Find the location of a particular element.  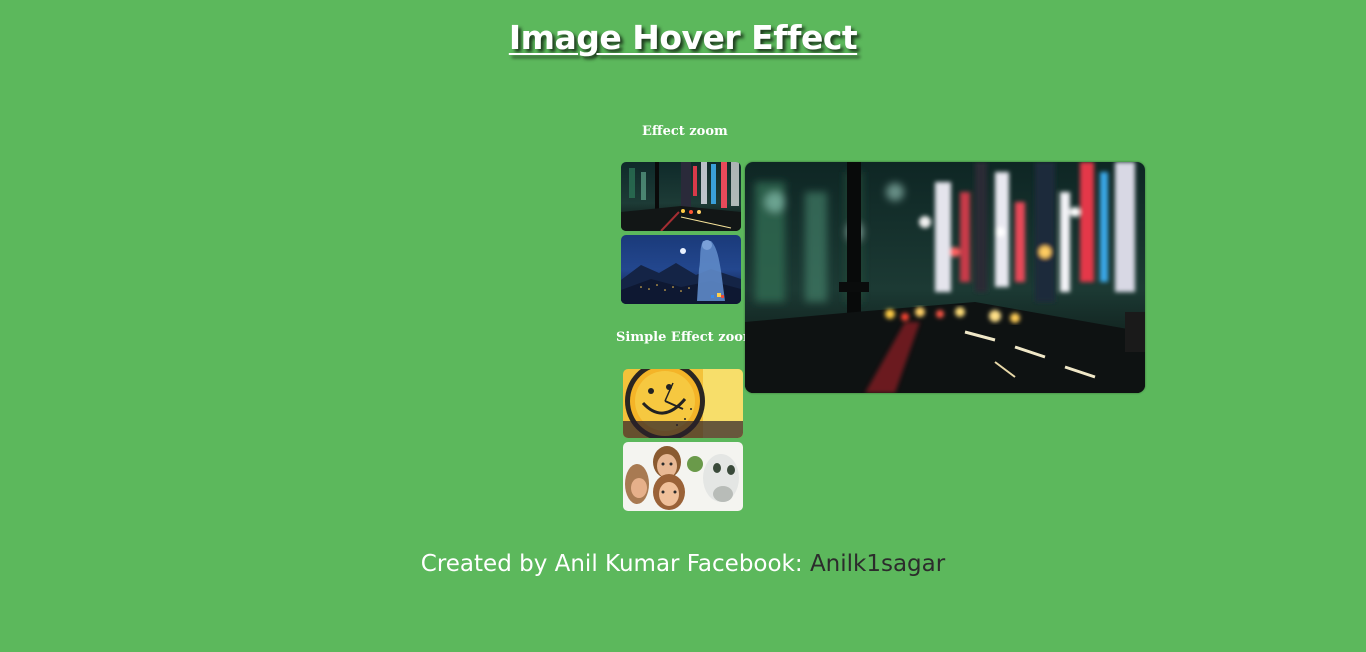

thumb-smiley-clock is located at coordinates (683, 403).